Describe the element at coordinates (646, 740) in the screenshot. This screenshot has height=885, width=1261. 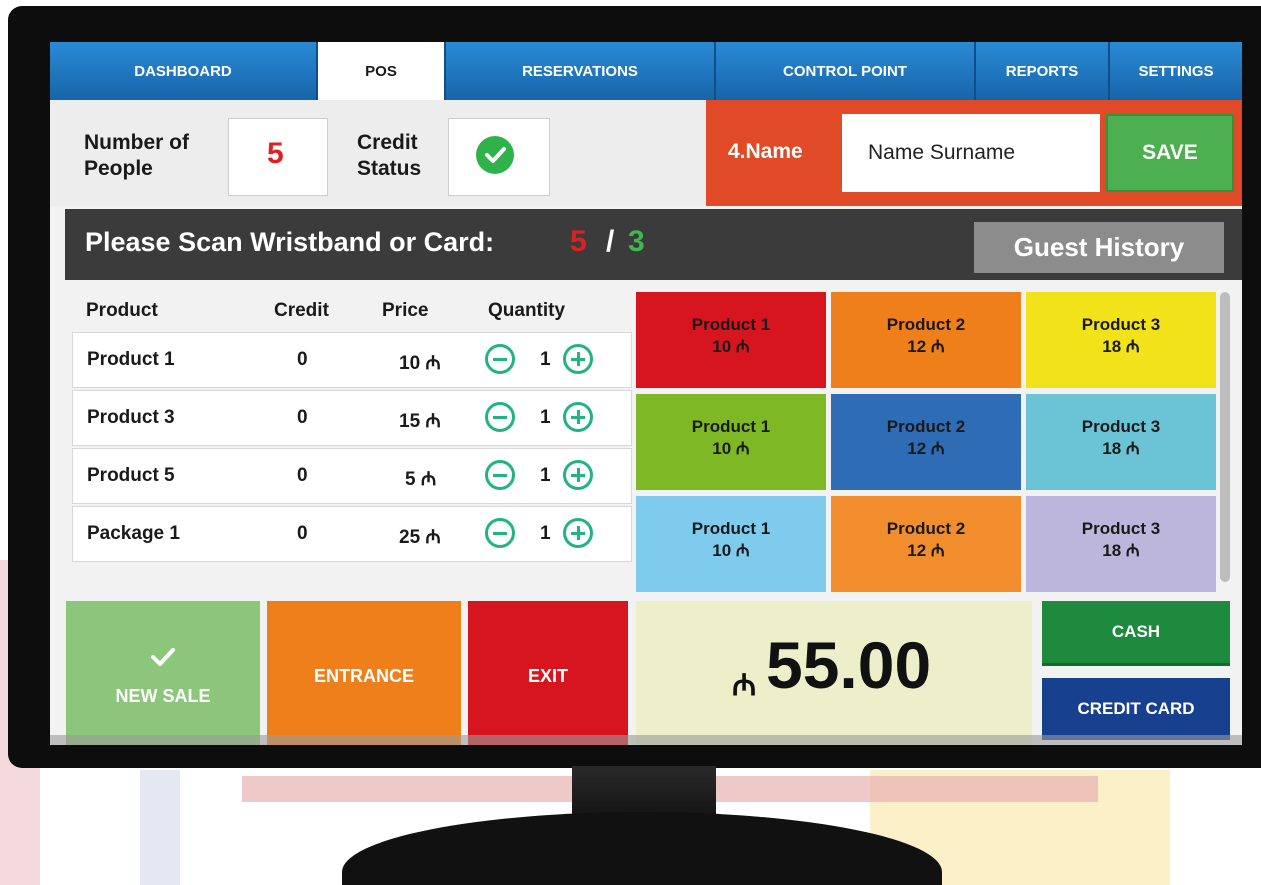
I see `screen-bottom-edge` at that location.